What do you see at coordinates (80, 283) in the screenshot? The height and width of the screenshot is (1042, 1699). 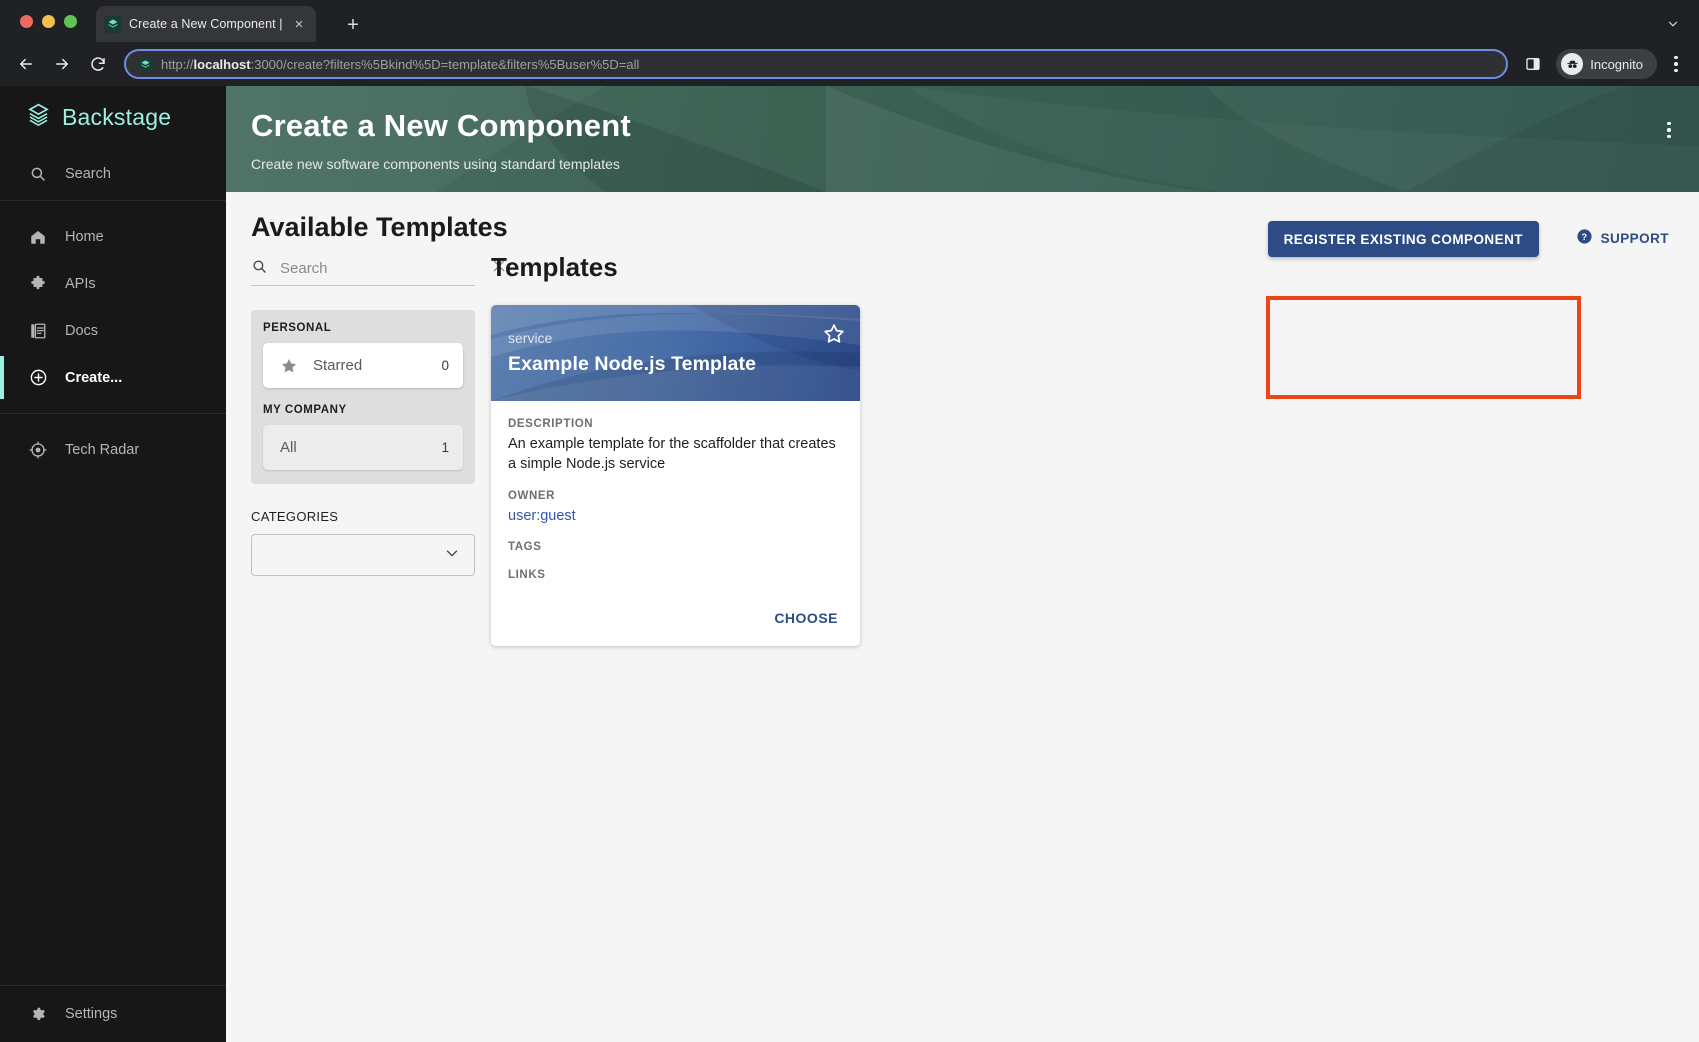 I see `sidebar-item-label: APIs` at bounding box center [80, 283].